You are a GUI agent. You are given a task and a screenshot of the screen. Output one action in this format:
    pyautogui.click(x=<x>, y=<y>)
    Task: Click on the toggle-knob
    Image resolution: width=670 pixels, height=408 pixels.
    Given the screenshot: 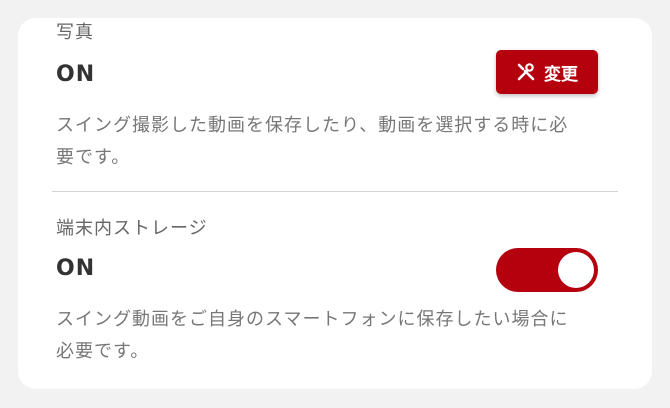 What is the action you would take?
    pyautogui.click(x=576, y=270)
    